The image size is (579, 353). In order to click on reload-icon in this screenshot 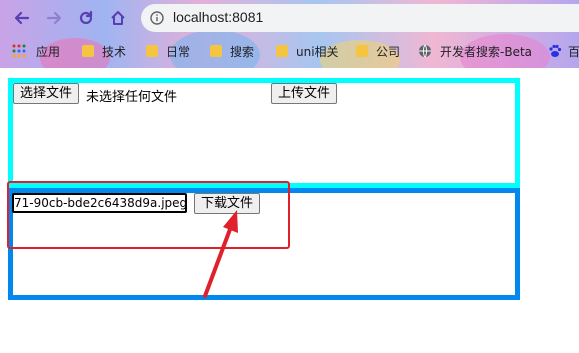, I will do `click(86, 17)`.